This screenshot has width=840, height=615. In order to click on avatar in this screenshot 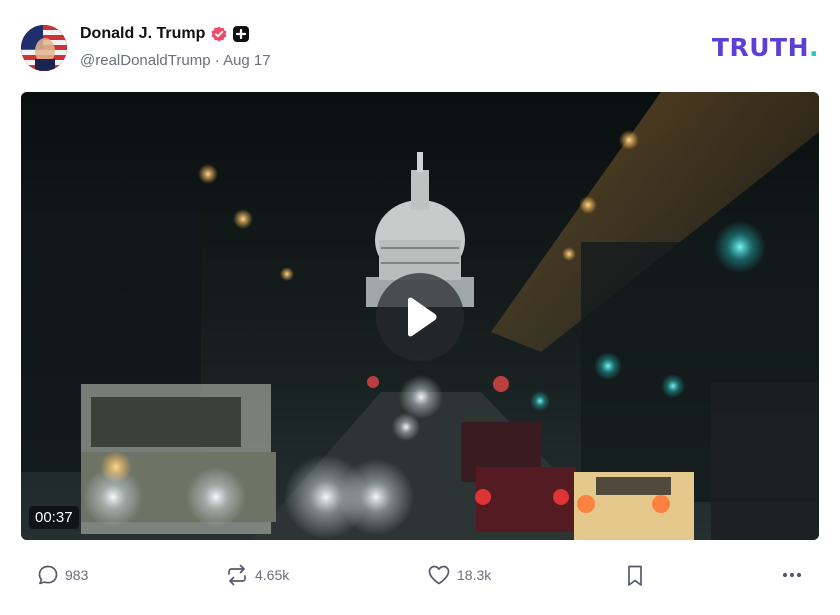, I will do `click(44, 48)`.